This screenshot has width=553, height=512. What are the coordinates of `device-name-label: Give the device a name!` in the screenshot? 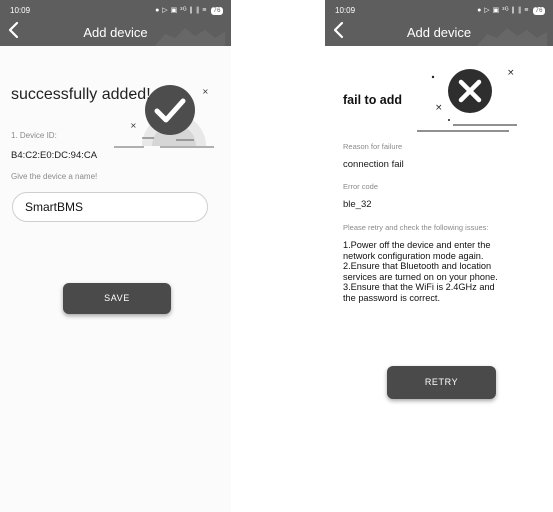 It's located at (54, 176).